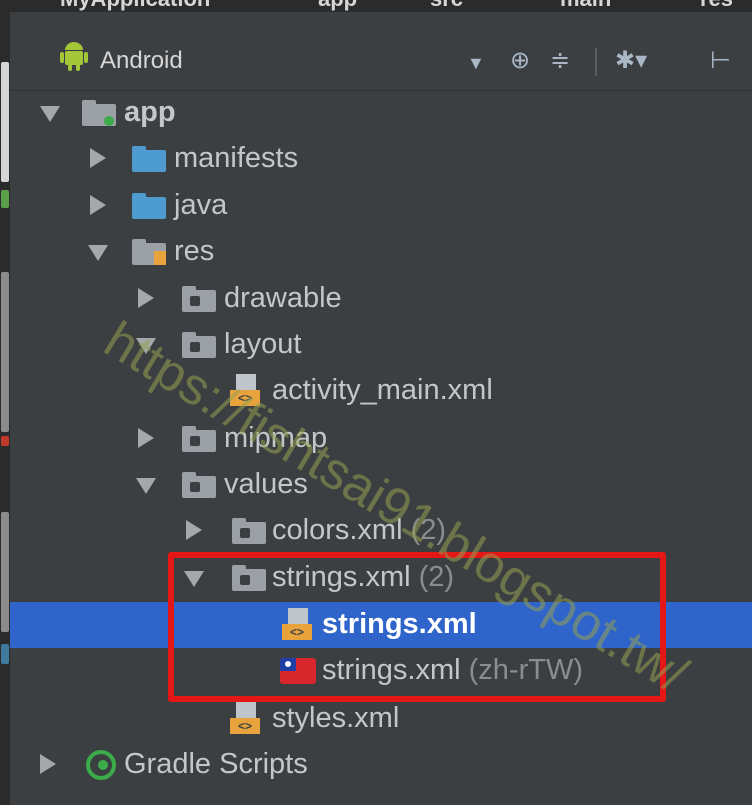 The width and height of the screenshot is (752, 805). Describe the element at coordinates (382, 390) in the screenshot. I see `tree-row-label: activity_main.xml` at that location.